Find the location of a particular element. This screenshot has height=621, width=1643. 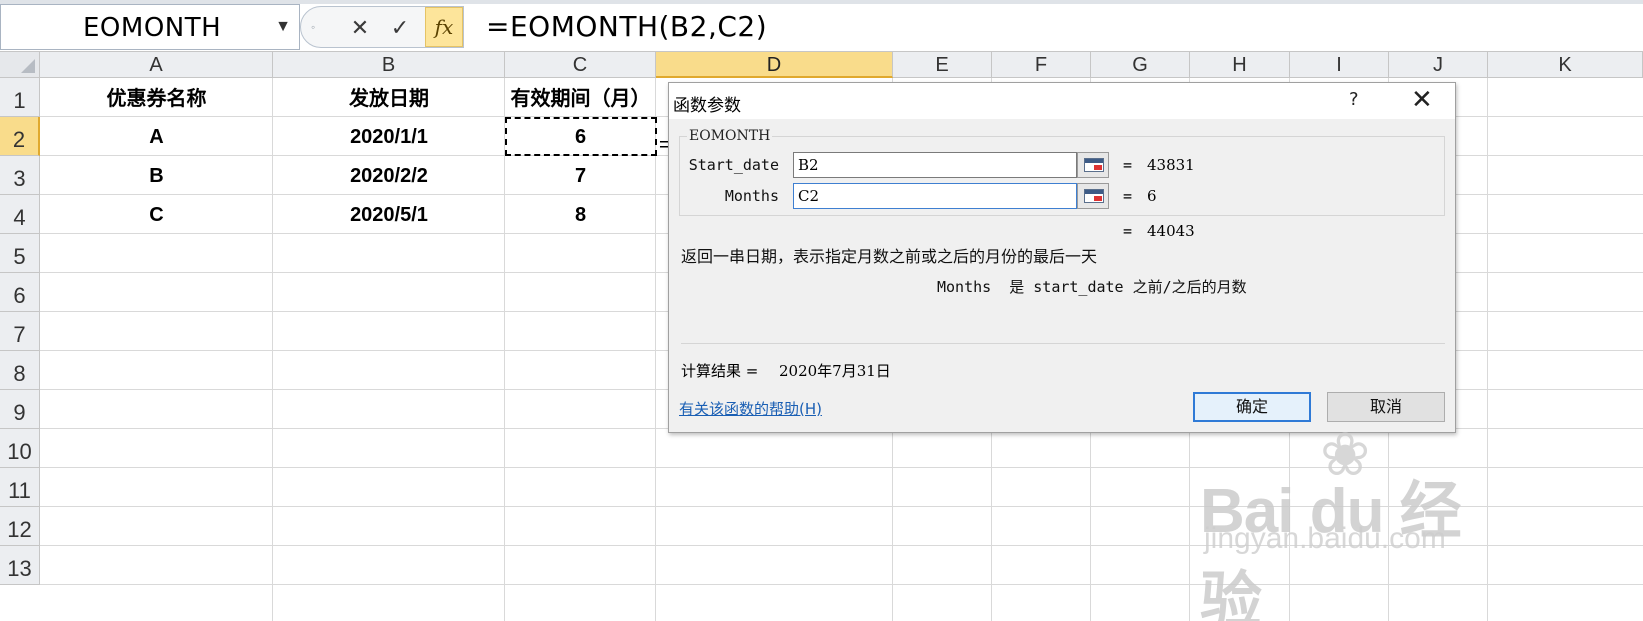

cancel-formula-button: ✕ is located at coordinates (360, 28).